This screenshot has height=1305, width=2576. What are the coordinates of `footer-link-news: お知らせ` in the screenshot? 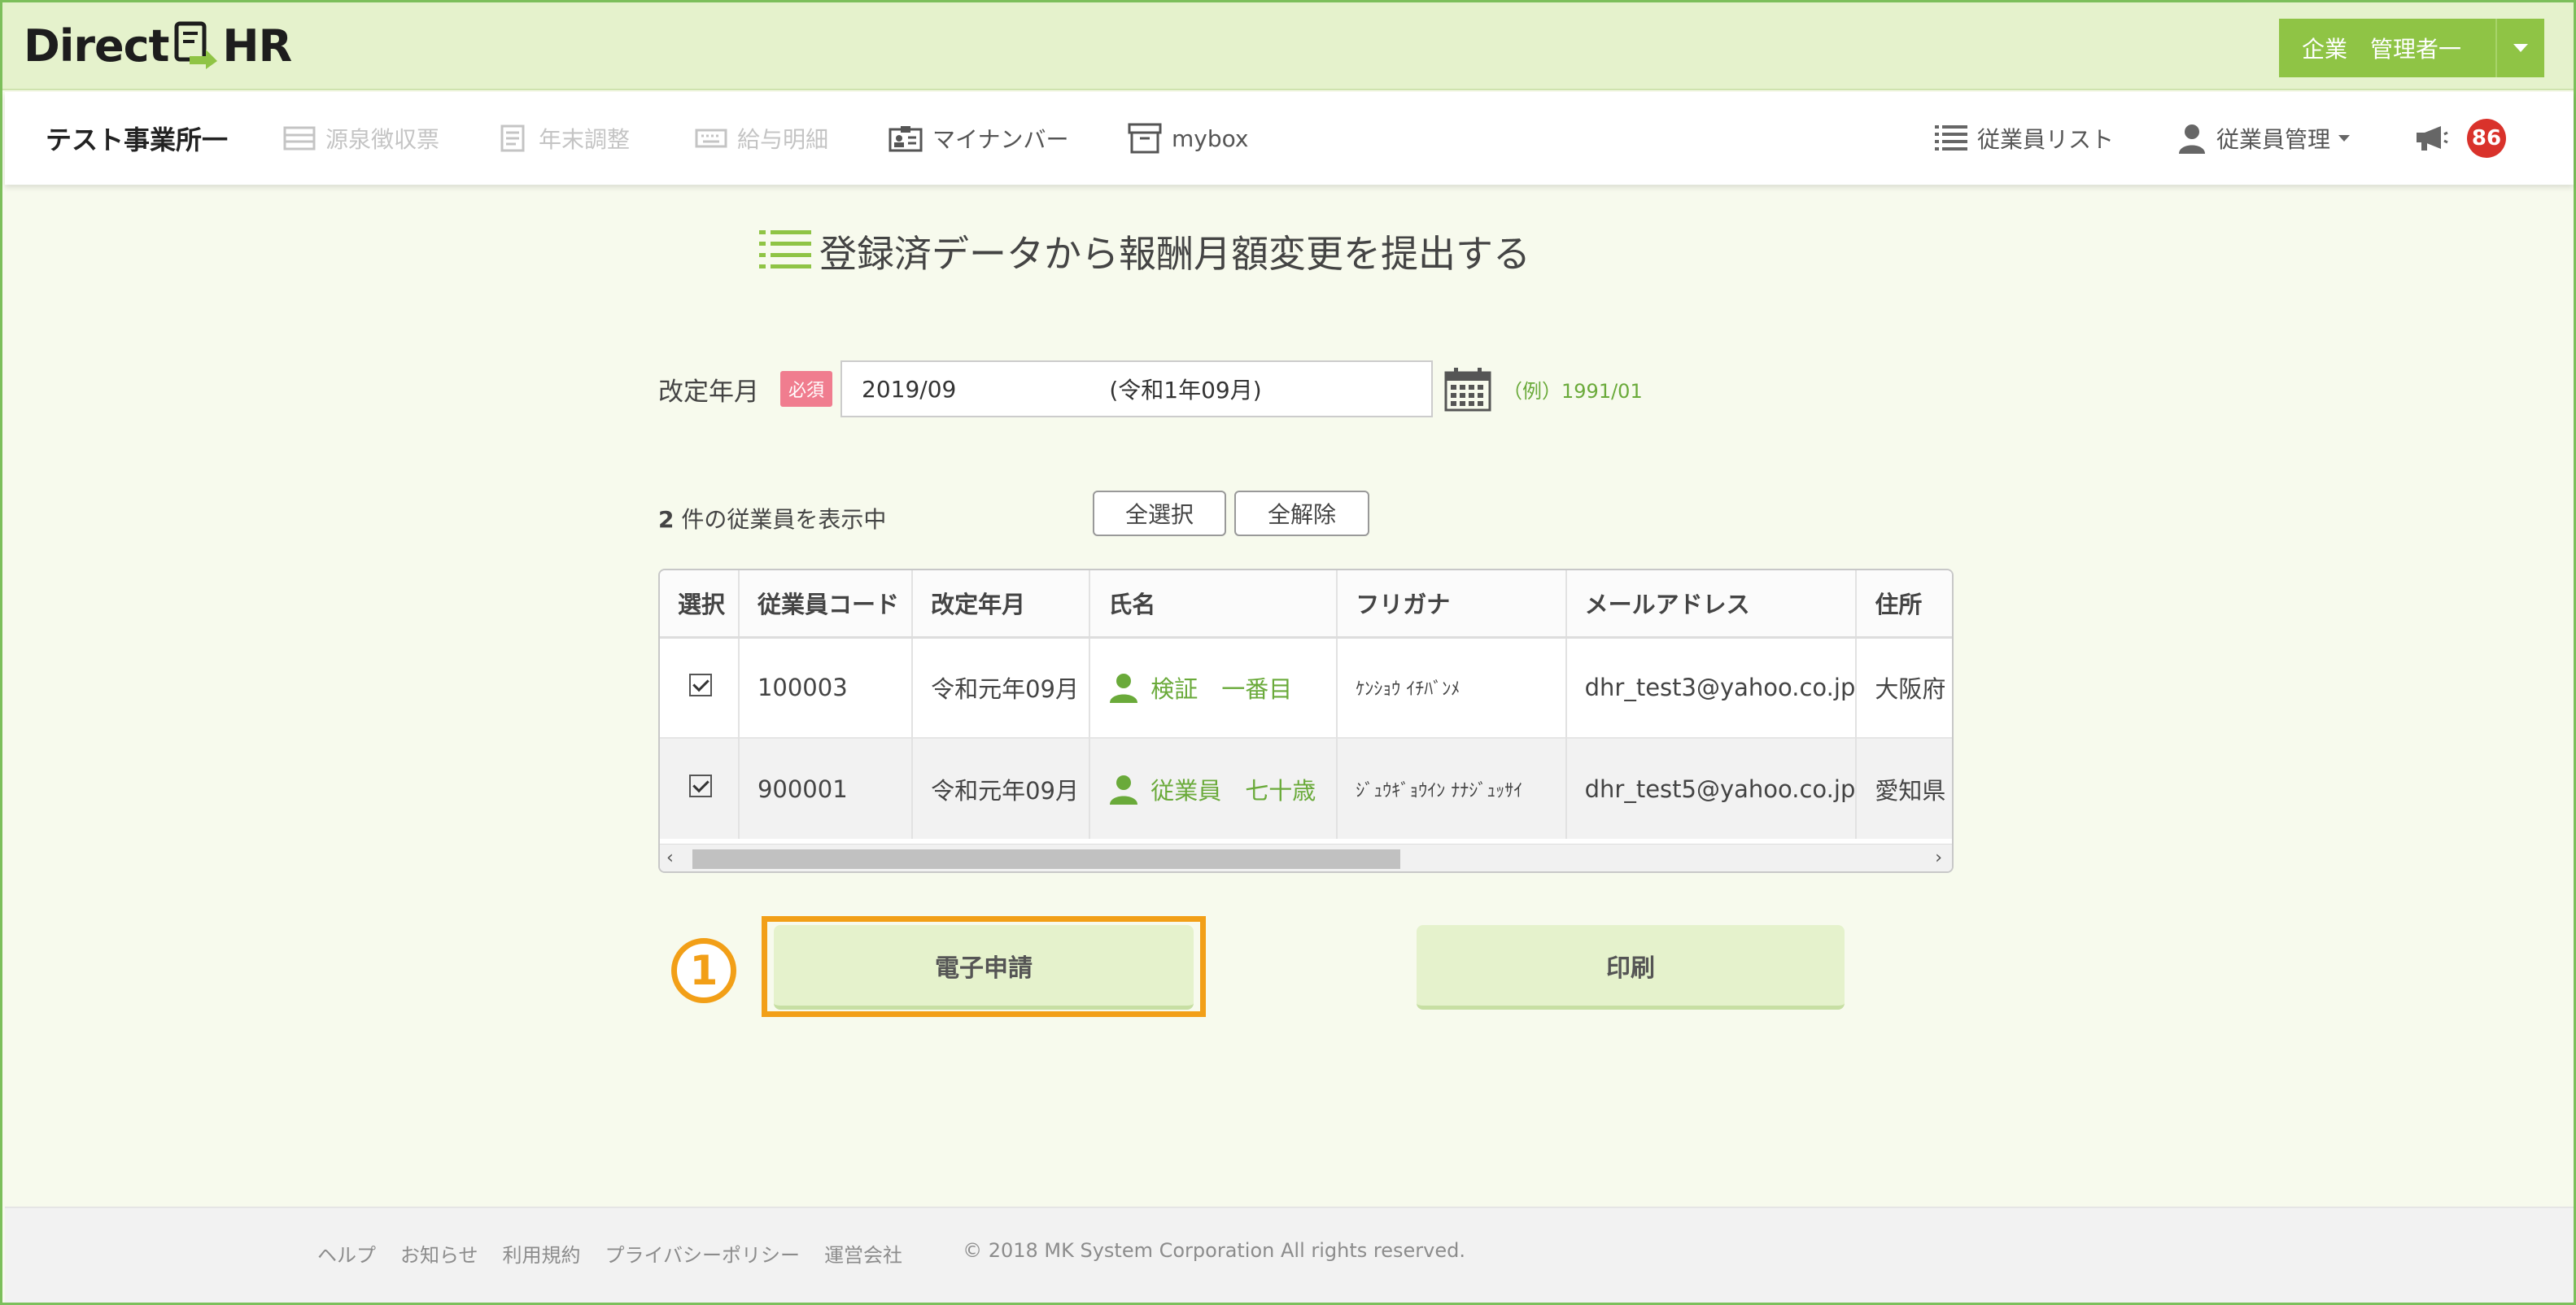 It's located at (439, 1253).